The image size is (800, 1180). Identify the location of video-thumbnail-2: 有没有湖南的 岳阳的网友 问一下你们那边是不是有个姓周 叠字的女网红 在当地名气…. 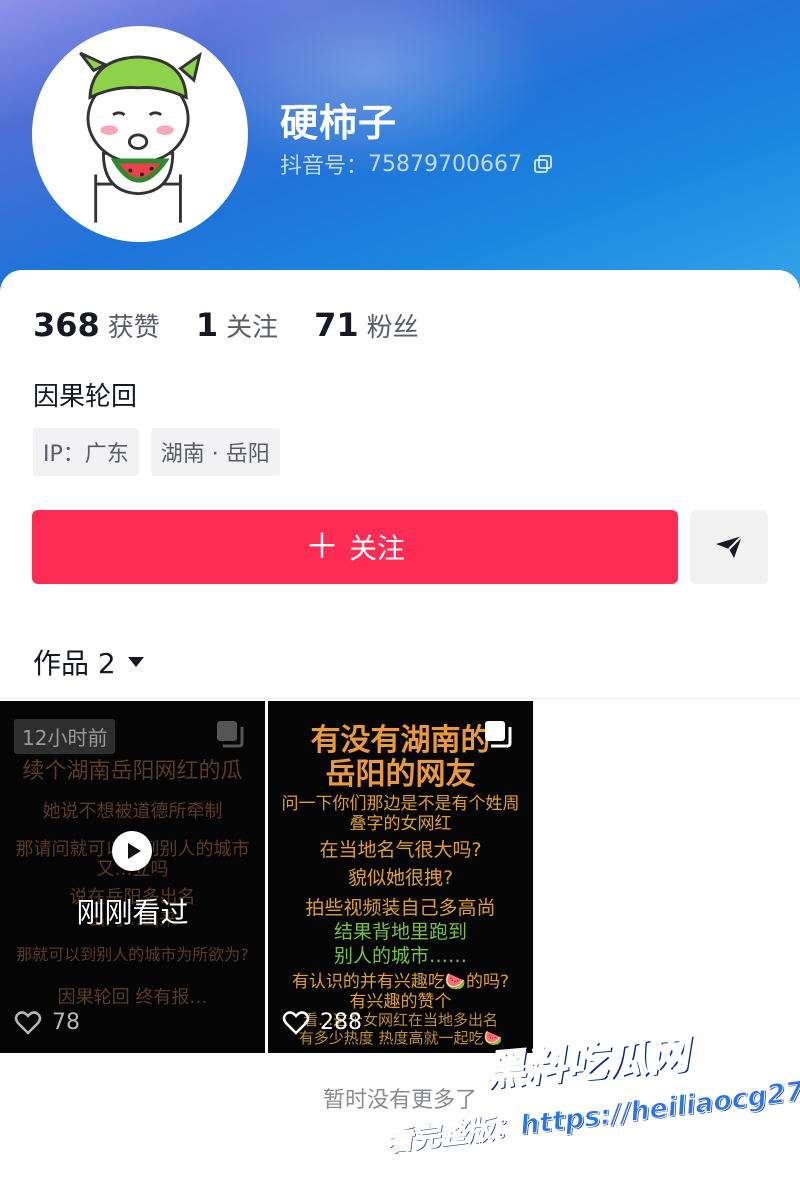
(400, 877).